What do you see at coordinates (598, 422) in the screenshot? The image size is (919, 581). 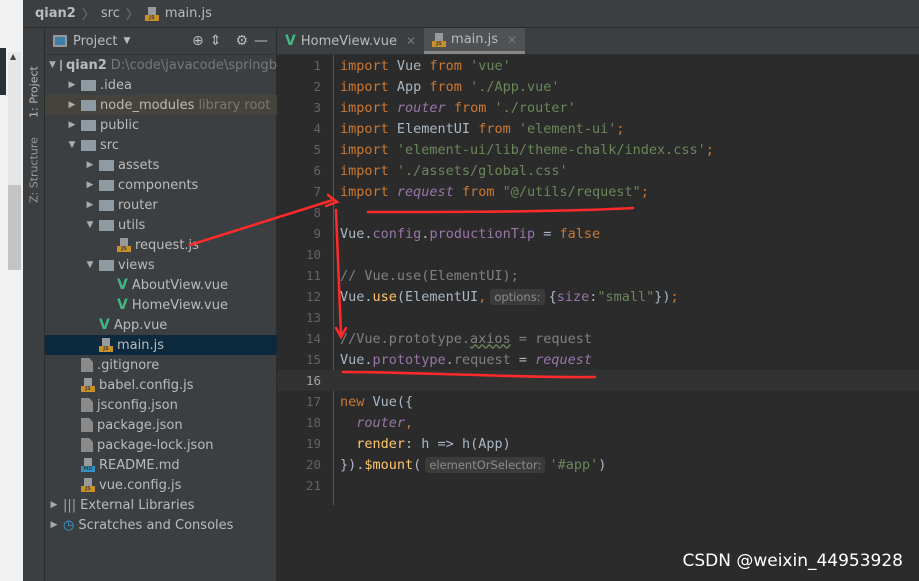 I see `code-line: 18 router,` at bounding box center [598, 422].